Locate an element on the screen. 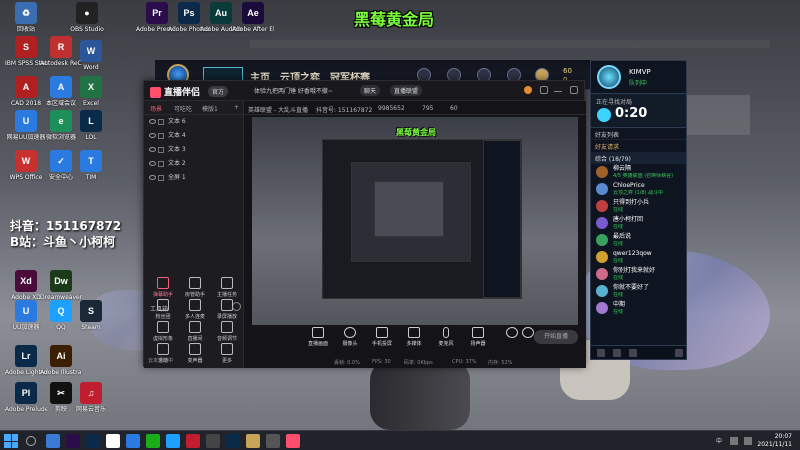 This screenshot has height=450, width=800. desktop-icon-obs-studio: ● OBS Studio is located at coordinates (87, 17).